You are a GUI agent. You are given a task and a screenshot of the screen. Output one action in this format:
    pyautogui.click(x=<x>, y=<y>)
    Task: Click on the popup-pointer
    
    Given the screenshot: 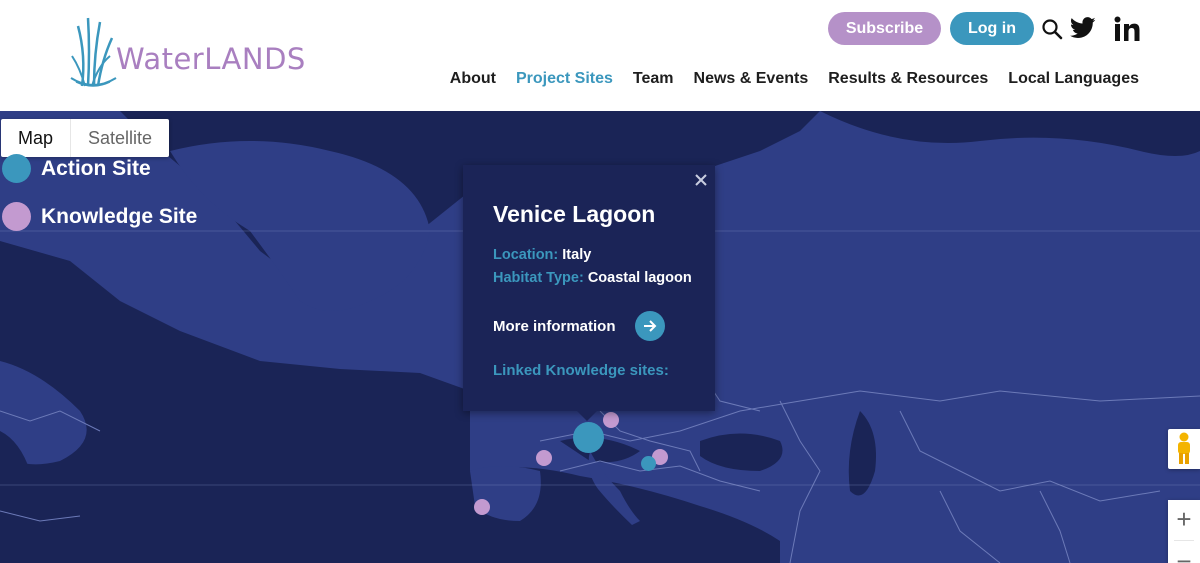 What is the action you would take?
    pyautogui.click(x=587, y=415)
    